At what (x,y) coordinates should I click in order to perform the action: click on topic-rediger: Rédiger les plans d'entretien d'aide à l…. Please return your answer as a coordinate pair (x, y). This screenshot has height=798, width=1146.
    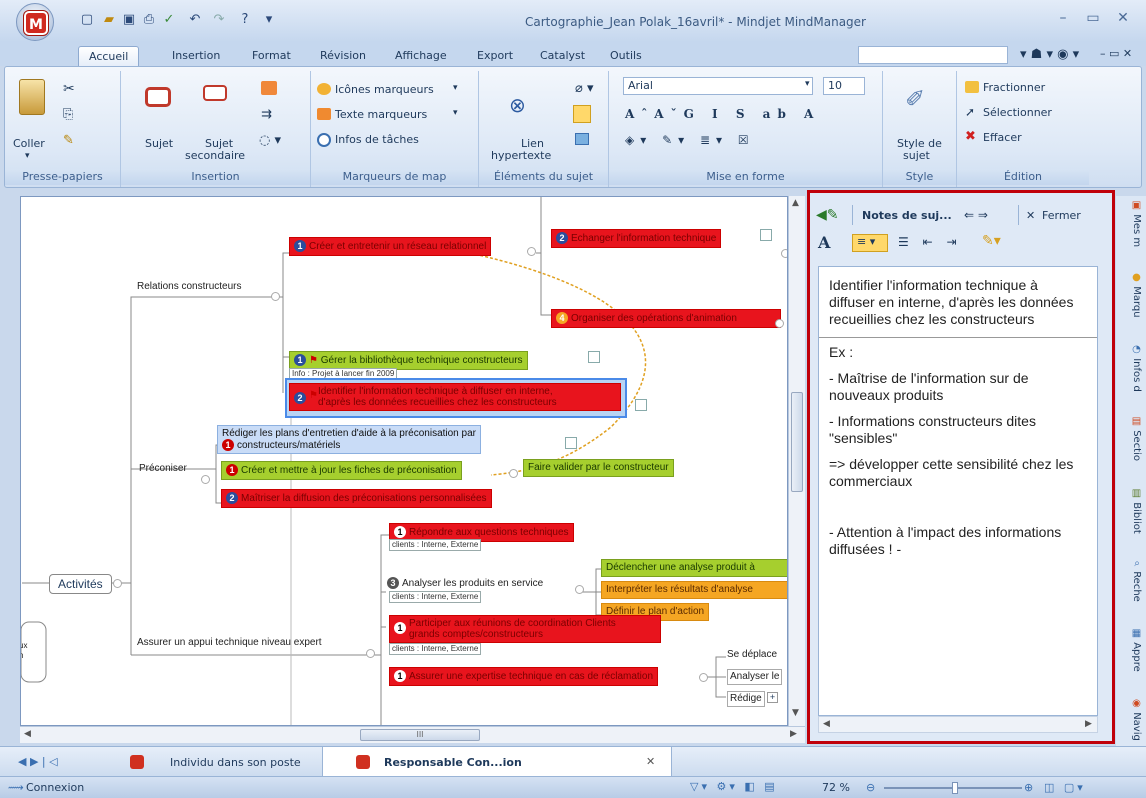
    Looking at the image, I should click on (349, 439).